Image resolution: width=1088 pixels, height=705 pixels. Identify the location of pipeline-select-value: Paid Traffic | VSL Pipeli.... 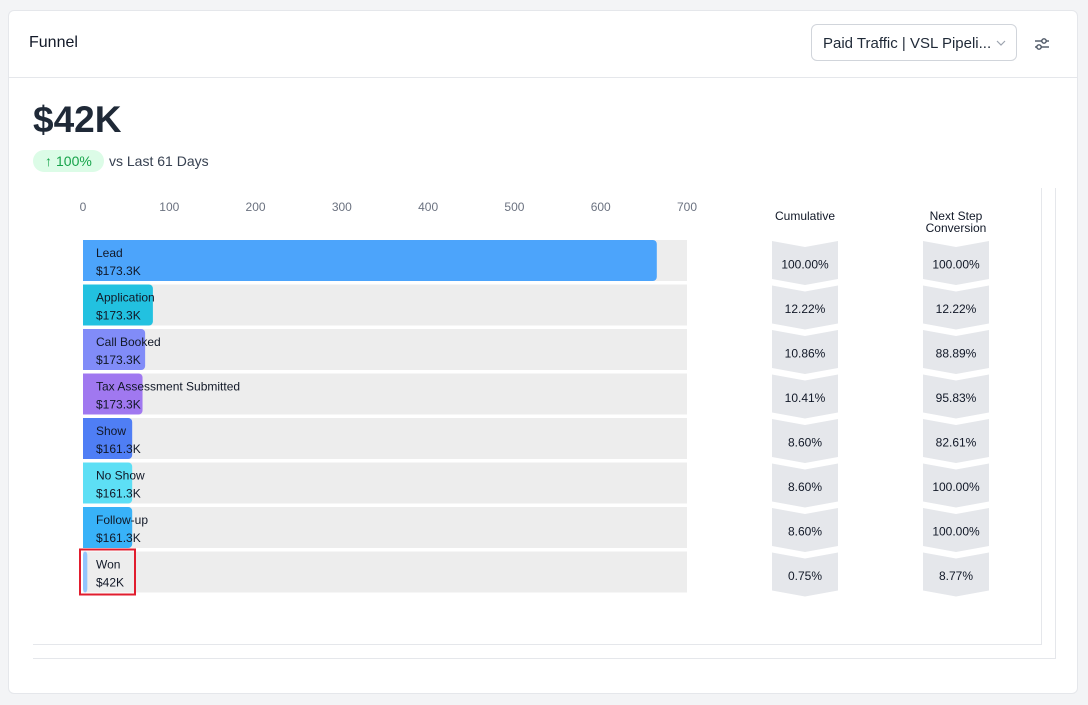
(907, 43).